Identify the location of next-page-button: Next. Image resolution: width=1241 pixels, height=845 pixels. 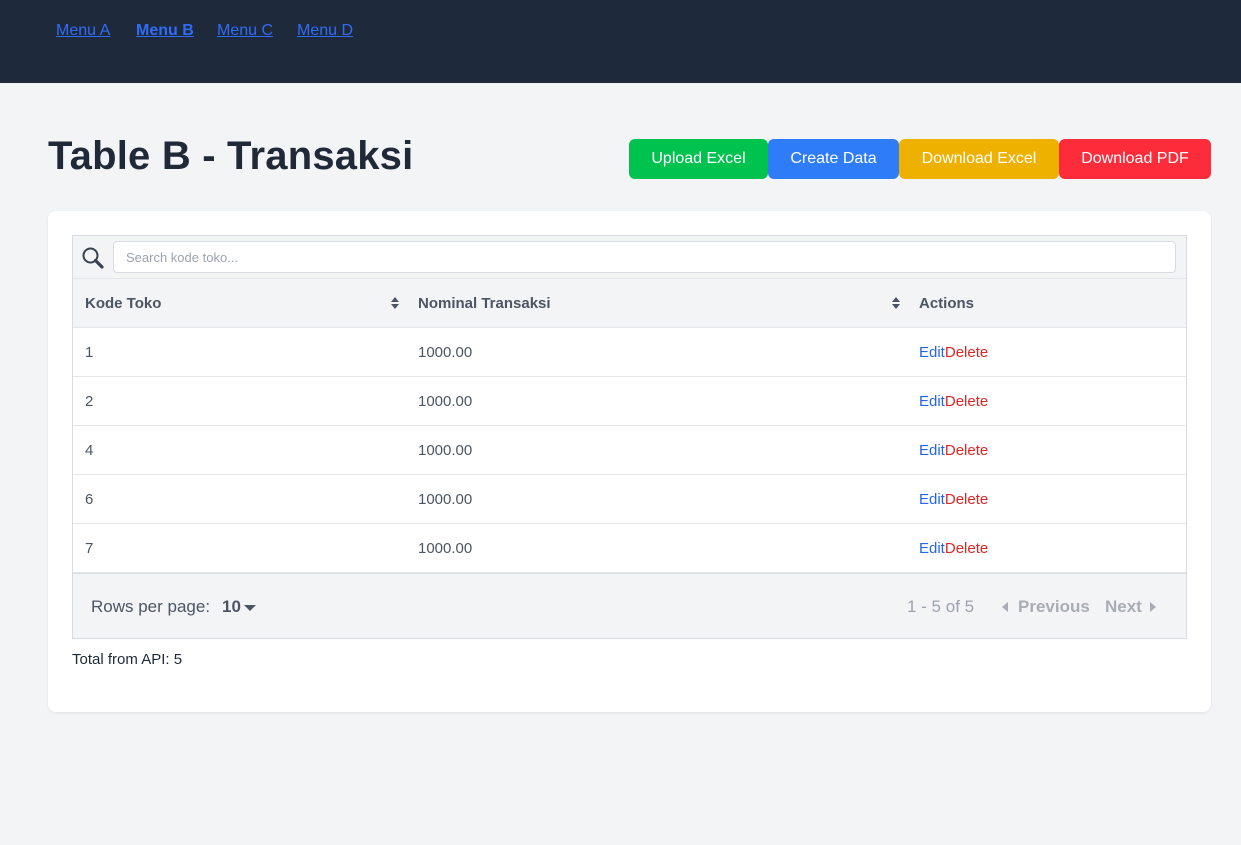
(1130, 606).